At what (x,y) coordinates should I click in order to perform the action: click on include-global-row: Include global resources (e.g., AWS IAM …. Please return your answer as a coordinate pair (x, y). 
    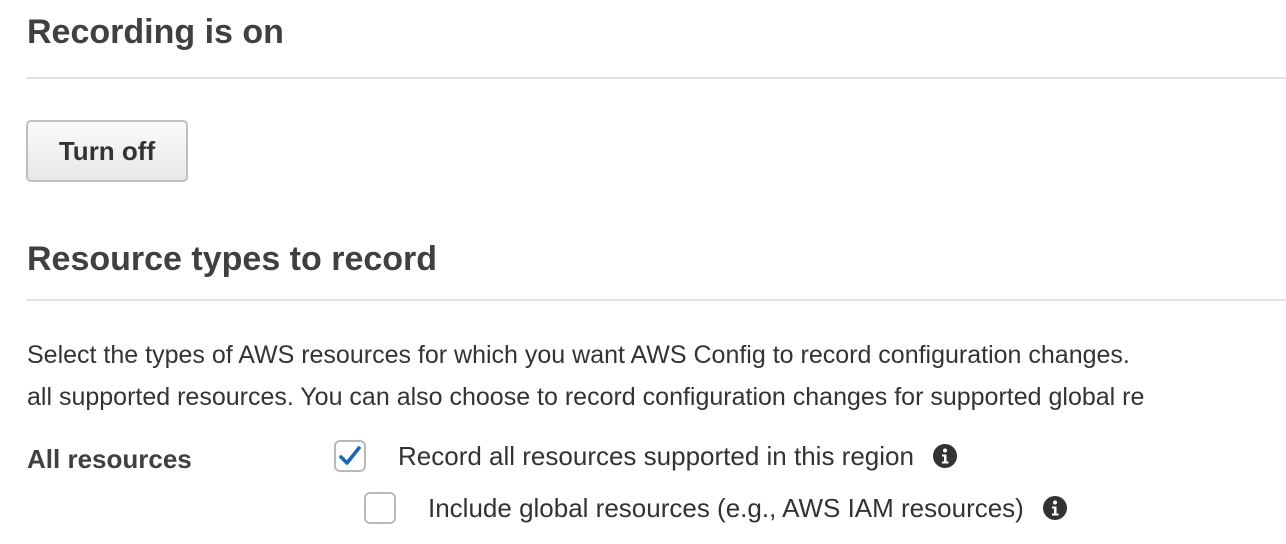
    Looking at the image, I should click on (716, 508).